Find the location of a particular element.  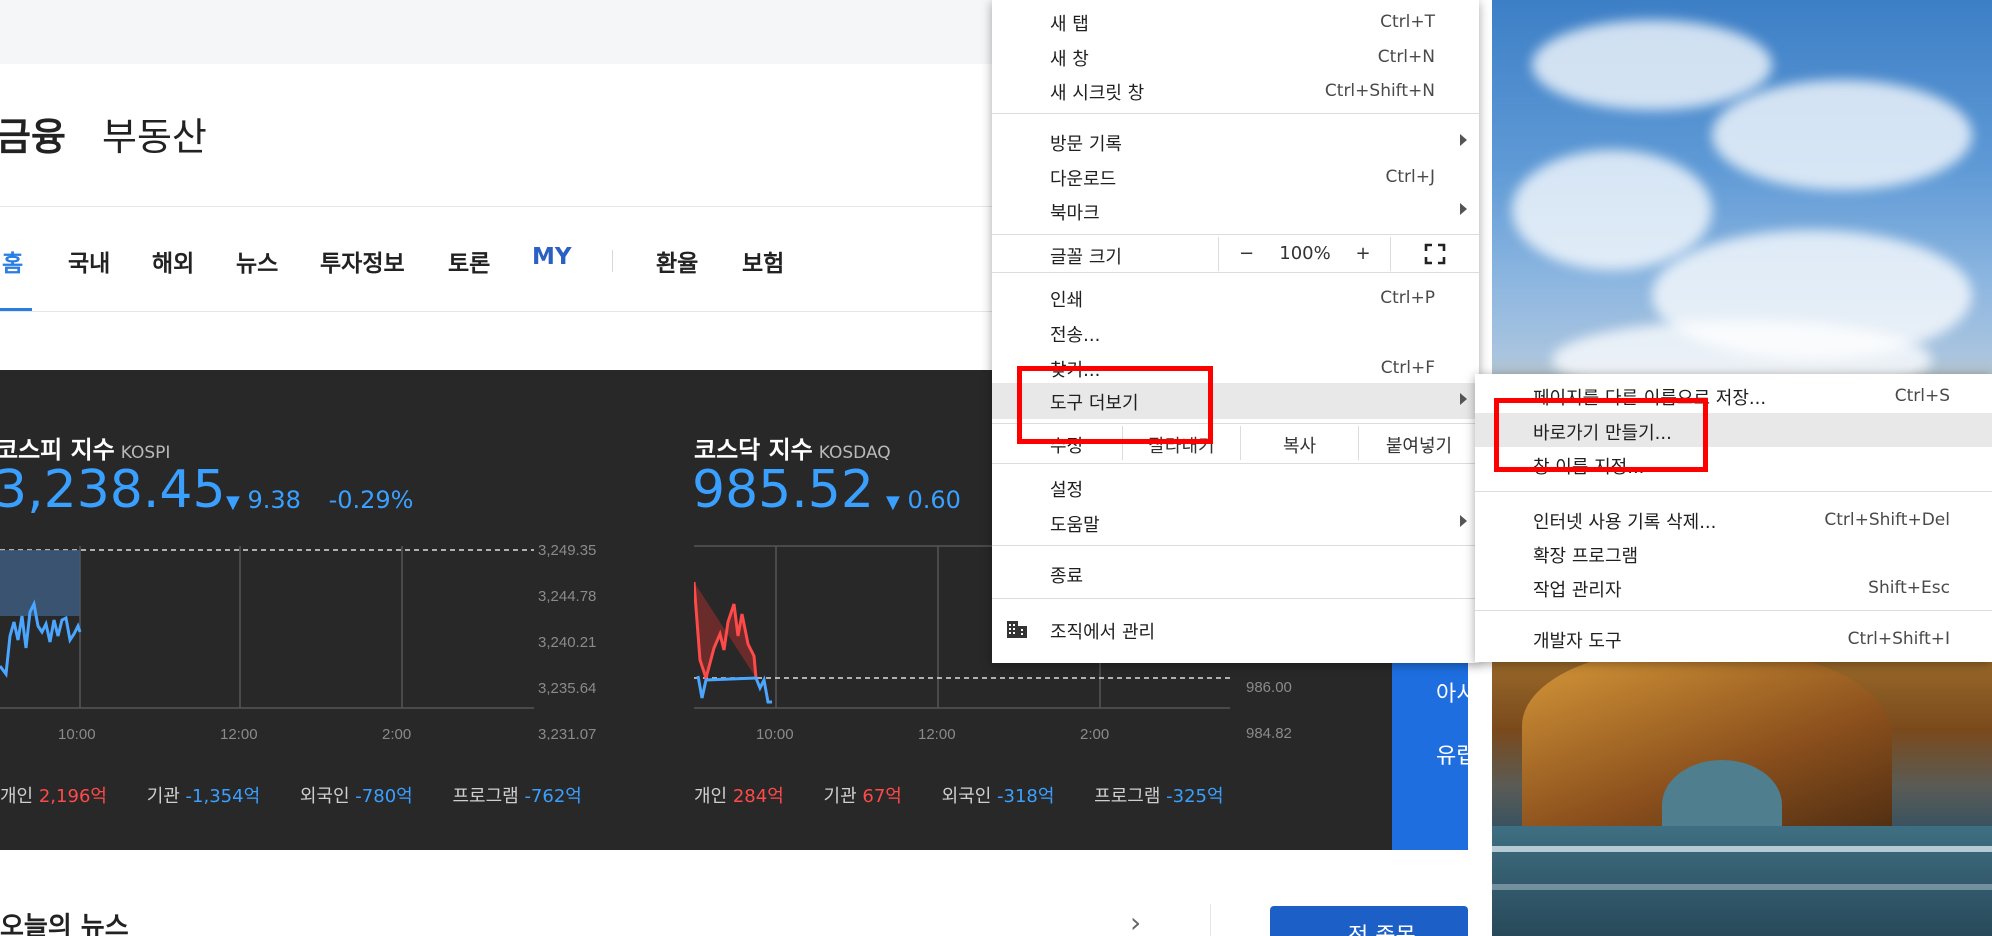

submenu-item-task-manager: 작업 관리자 Shift+Esc is located at coordinates (1733, 587).